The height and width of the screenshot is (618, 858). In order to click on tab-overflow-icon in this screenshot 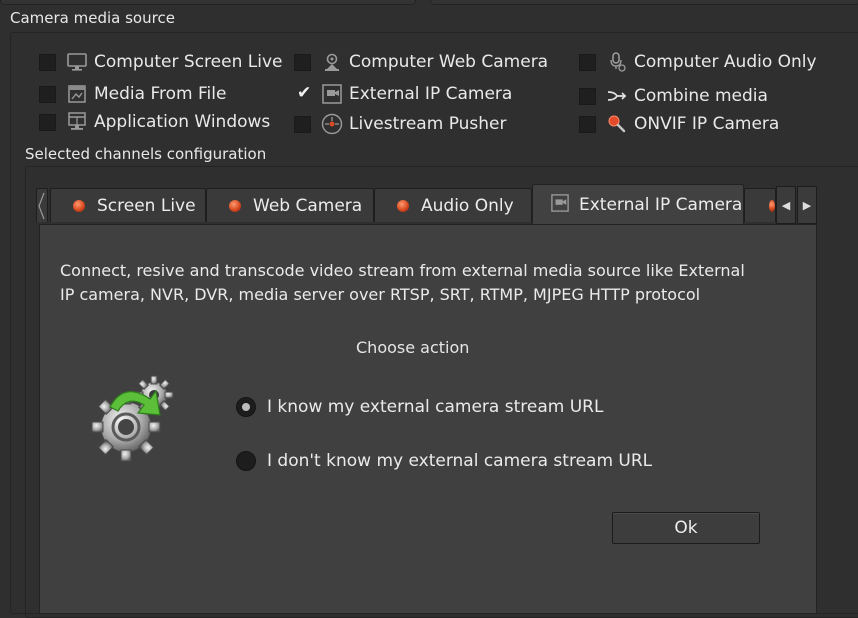, I will do `click(41, 205)`.